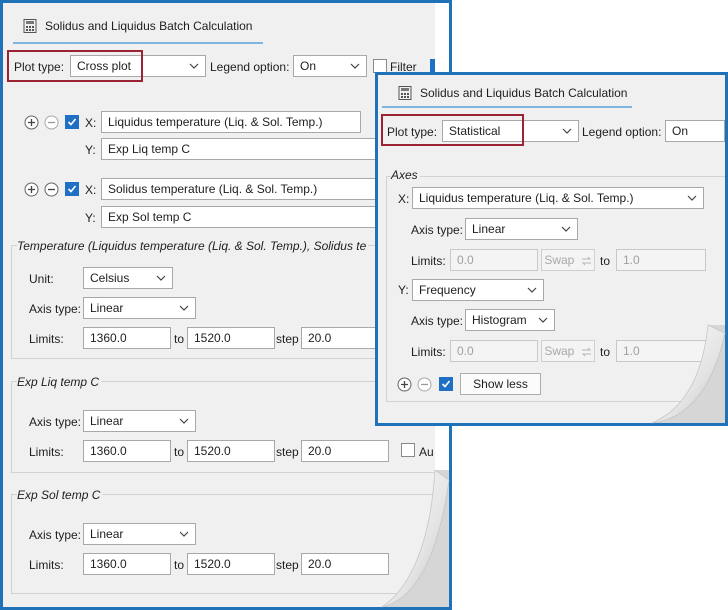 This screenshot has height=610, width=728. Describe the element at coordinates (139, 421) in the screenshot. I see `liq-axis-type-select: Linear` at that location.